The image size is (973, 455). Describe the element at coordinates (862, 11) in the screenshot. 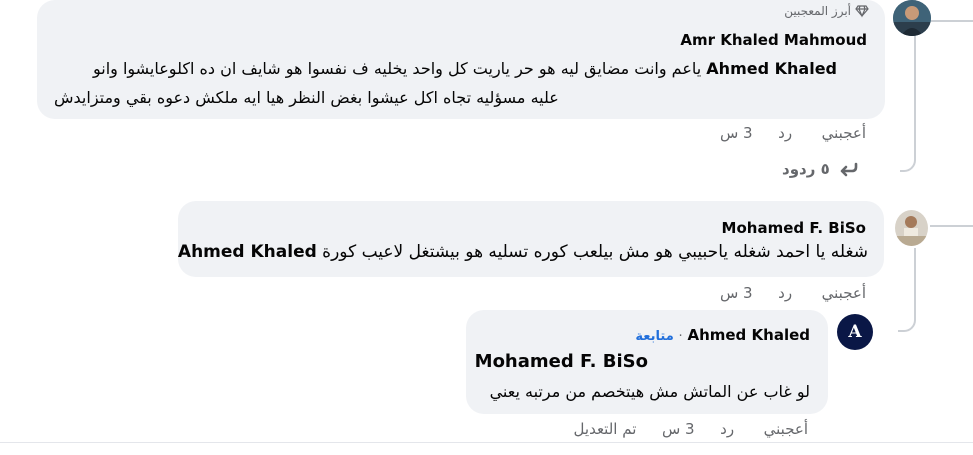

I see `diamond-icon` at that location.